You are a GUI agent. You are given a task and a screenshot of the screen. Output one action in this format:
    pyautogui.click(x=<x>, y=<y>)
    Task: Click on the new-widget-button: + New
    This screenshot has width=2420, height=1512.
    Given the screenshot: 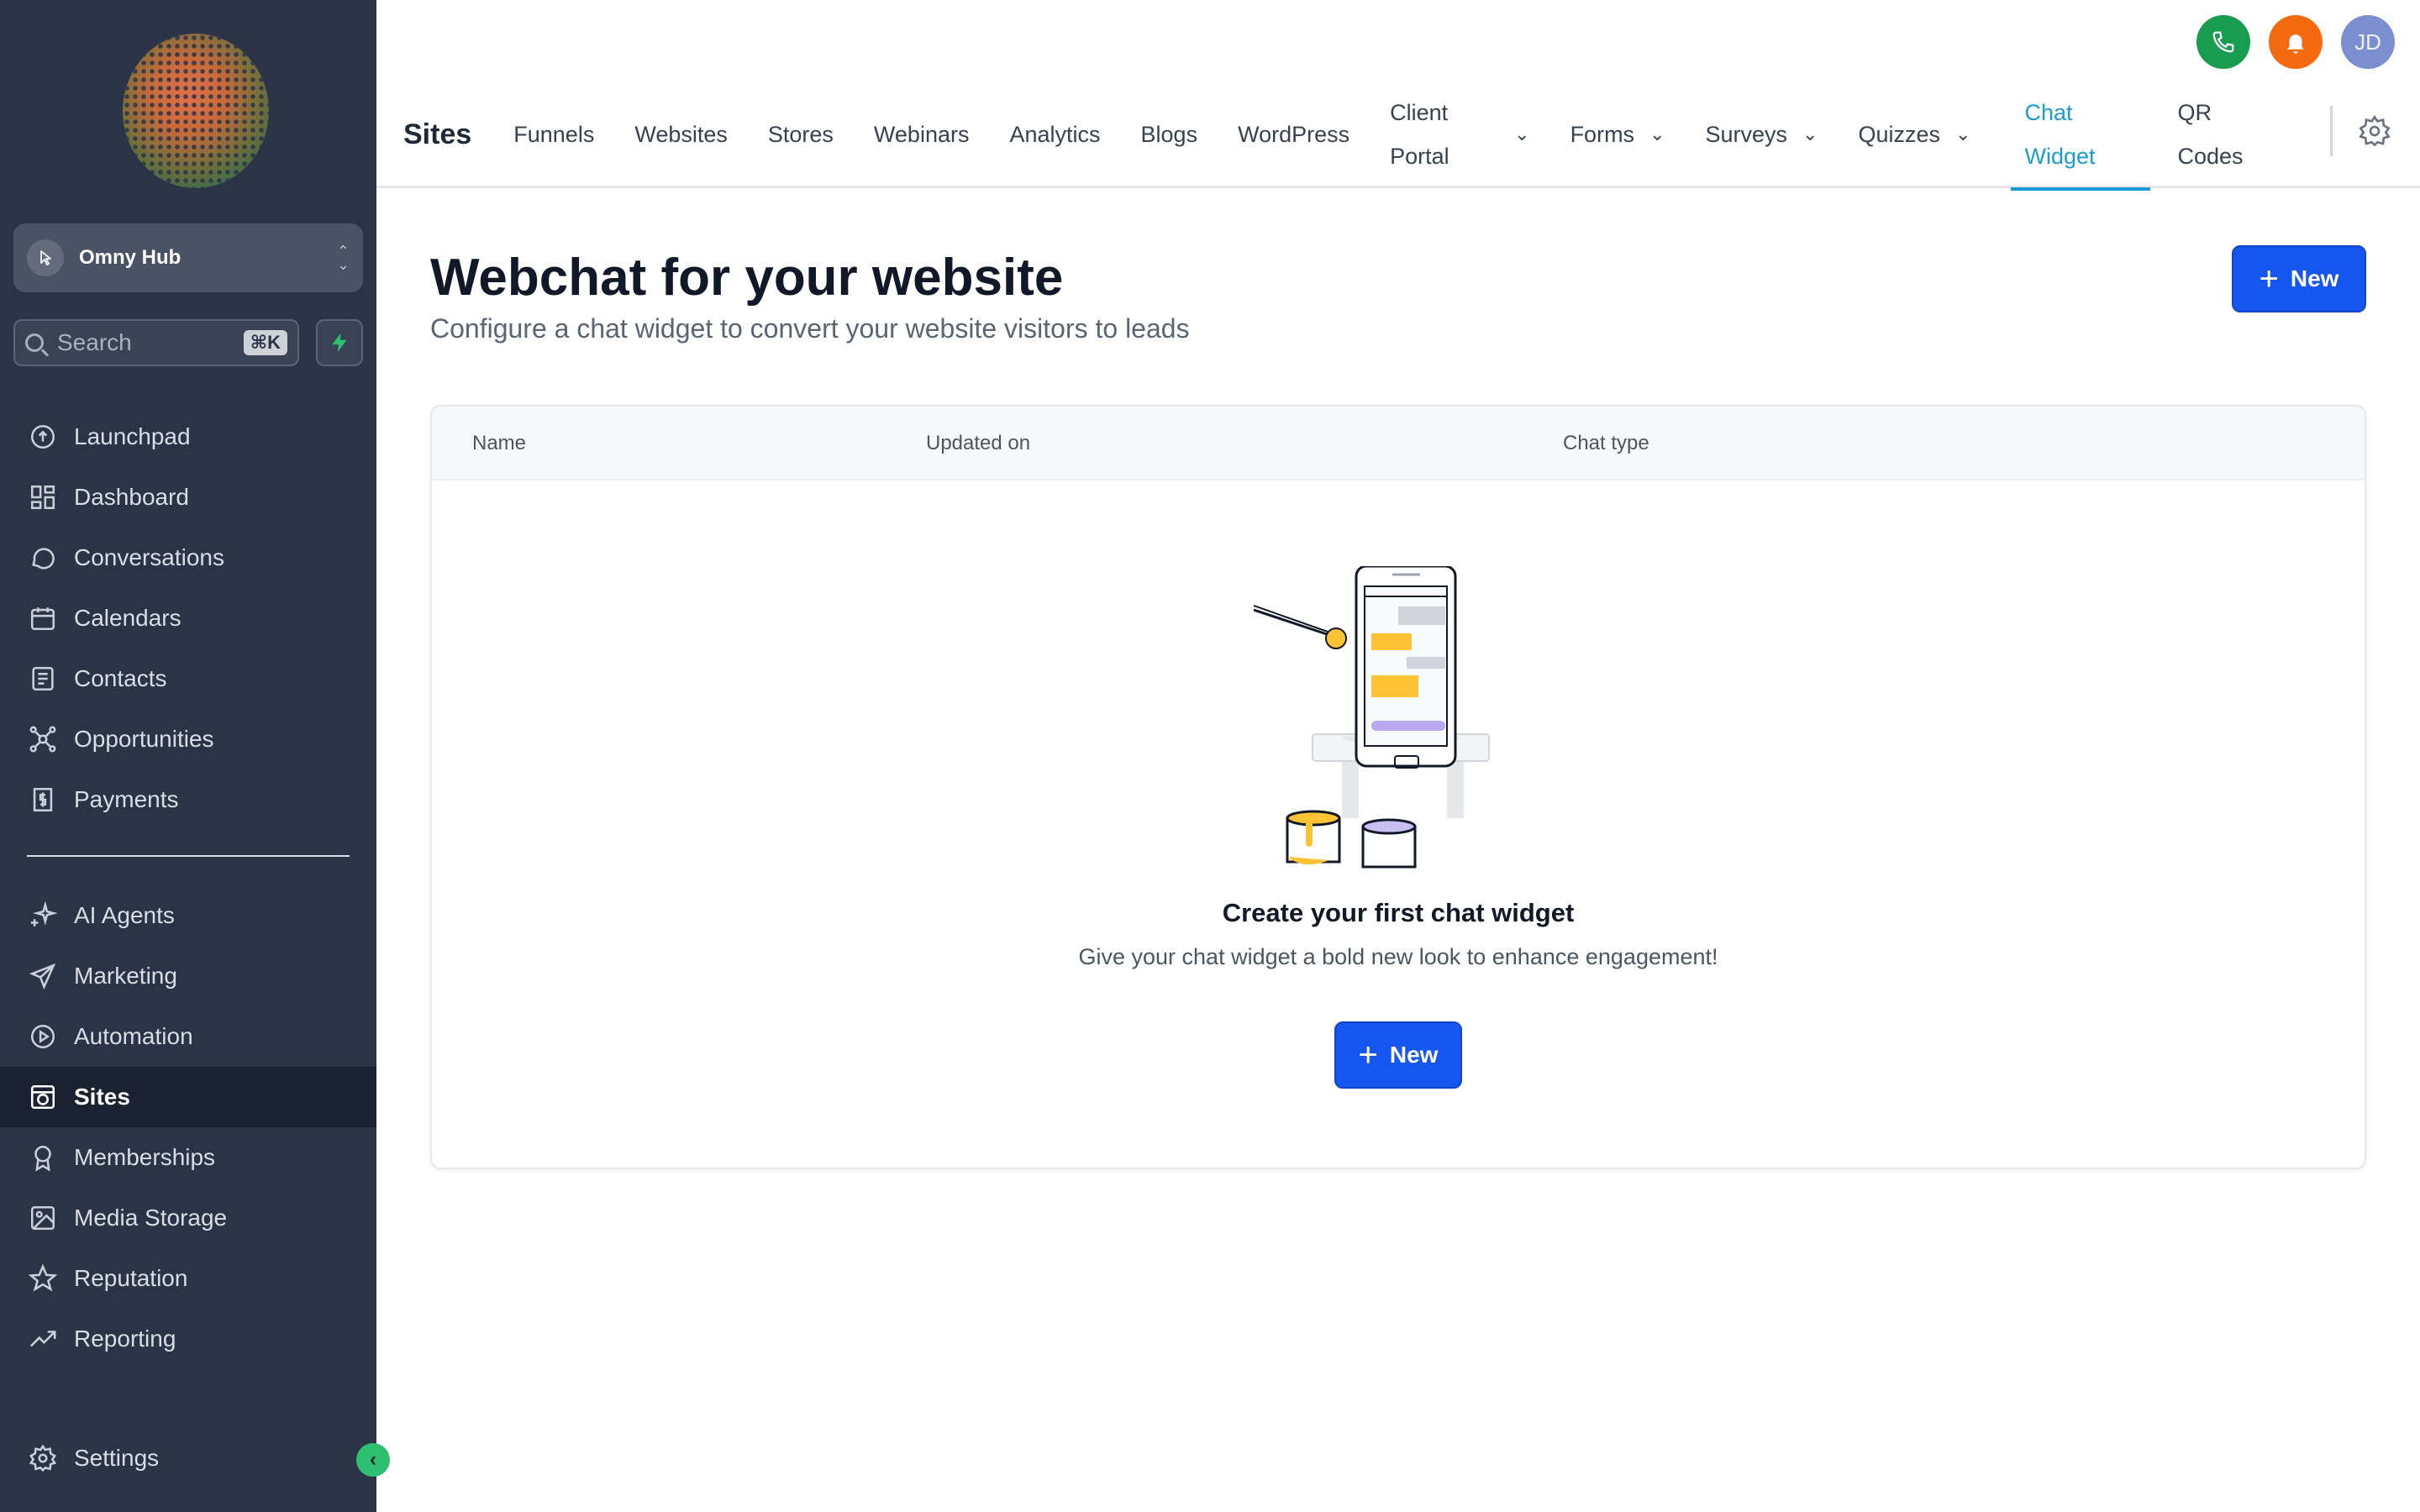 What is the action you would take?
    pyautogui.click(x=2299, y=278)
    